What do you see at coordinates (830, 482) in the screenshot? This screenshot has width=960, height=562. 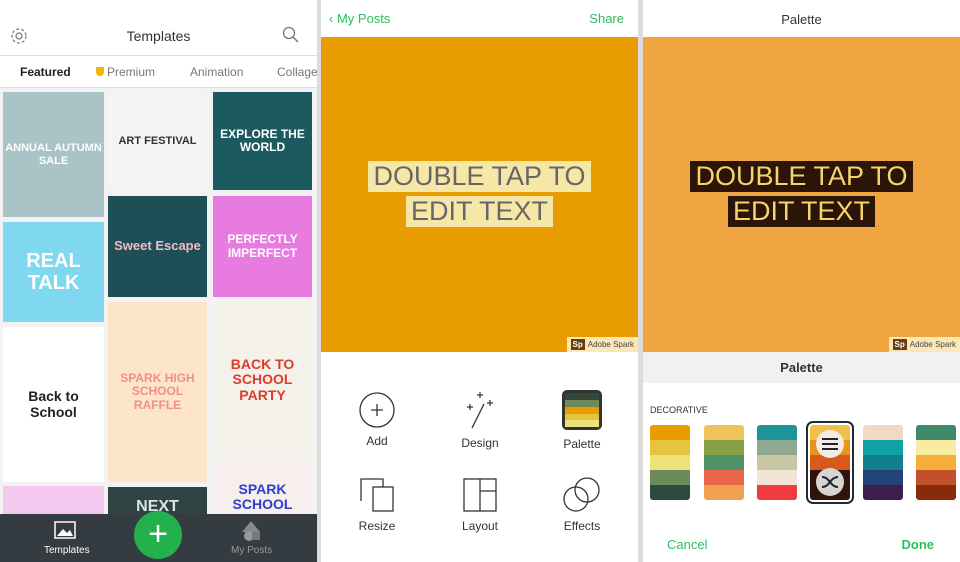 I see `shuffle-icon` at bounding box center [830, 482].